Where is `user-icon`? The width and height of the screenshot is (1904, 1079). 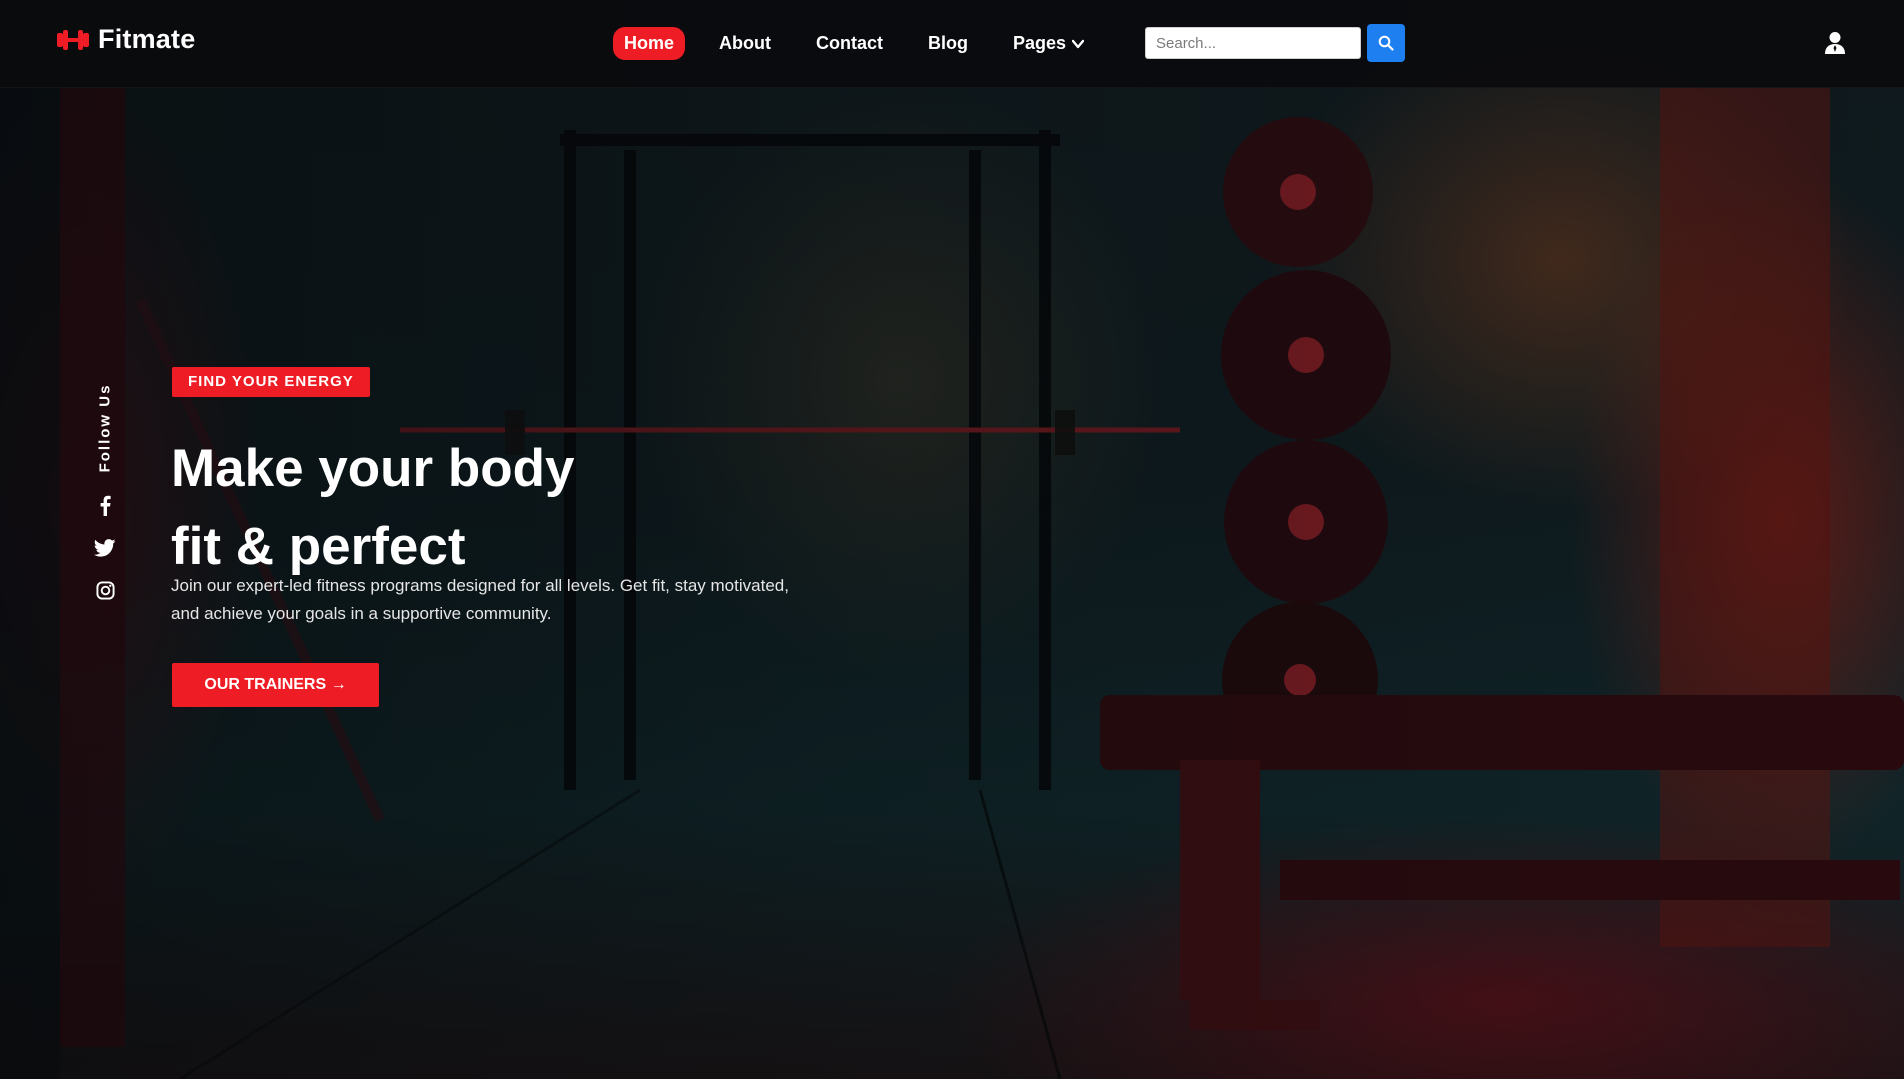
user-icon is located at coordinates (1835, 43).